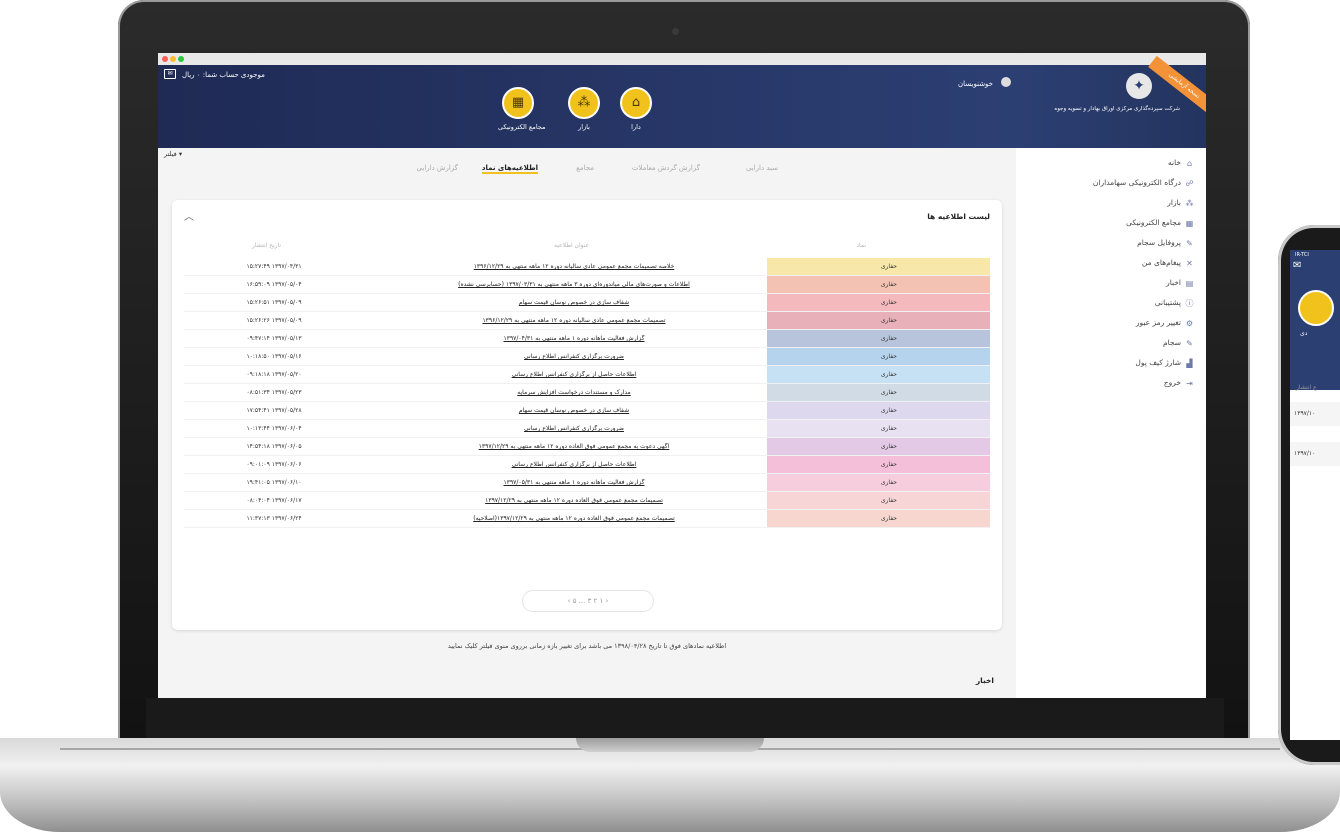 This screenshot has height=832, width=1340. Describe the element at coordinates (985, 80) in the screenshot. I see `user-menu: خوشنویسان` at that location.